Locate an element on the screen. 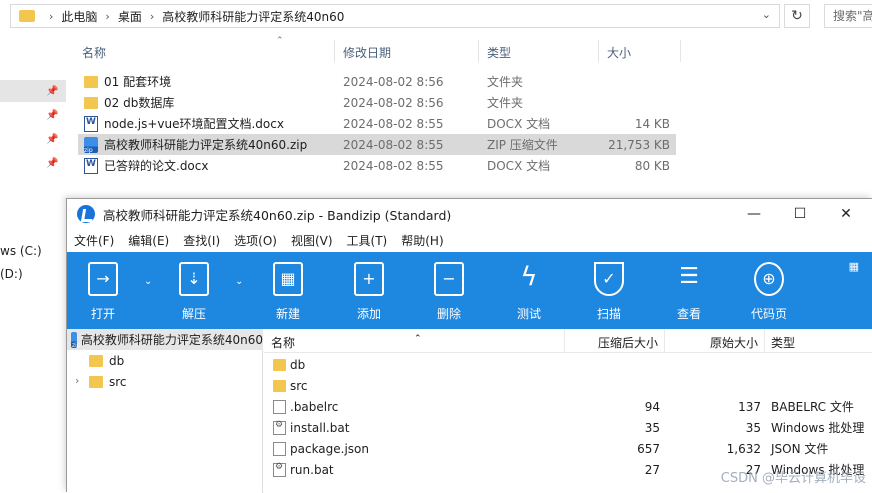 This screenshot has width=872, height=493. chevron-right-icon: › is located at coordinates (152, 16).